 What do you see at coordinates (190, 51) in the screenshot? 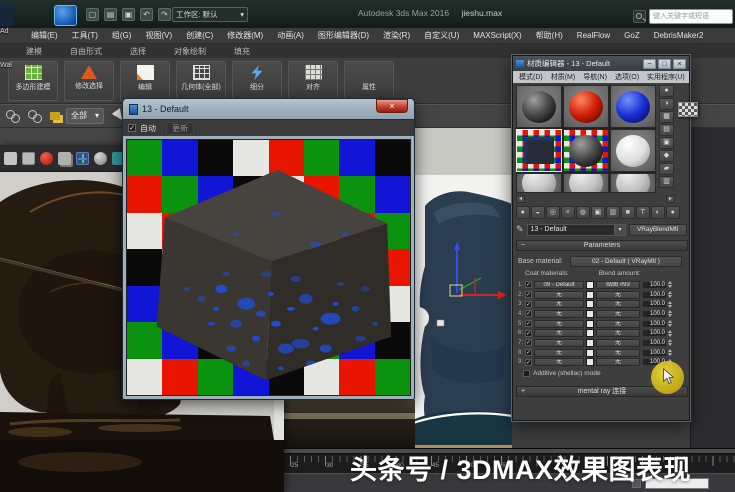
I see `ribbon-tab: 对象绘制` at bounding box center [190, 51].